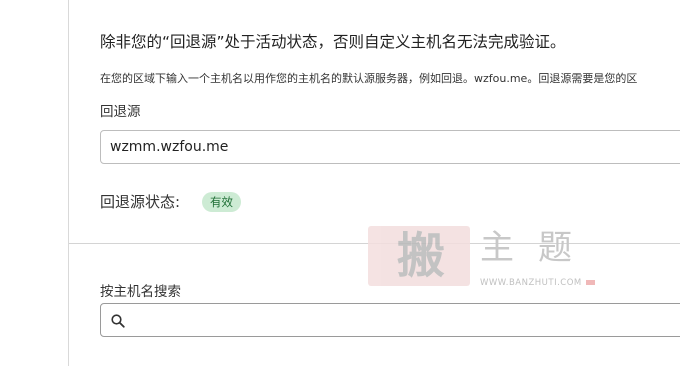 The image size is (680, 366). I want to click on watermark: 搬 主题 WWW.BANZHUTI.COM, so click(484, 257).